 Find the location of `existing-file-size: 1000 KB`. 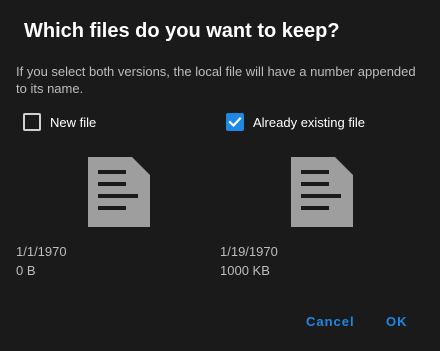

existing-file-size: 1000 KB is located at coordinates (245, 270).